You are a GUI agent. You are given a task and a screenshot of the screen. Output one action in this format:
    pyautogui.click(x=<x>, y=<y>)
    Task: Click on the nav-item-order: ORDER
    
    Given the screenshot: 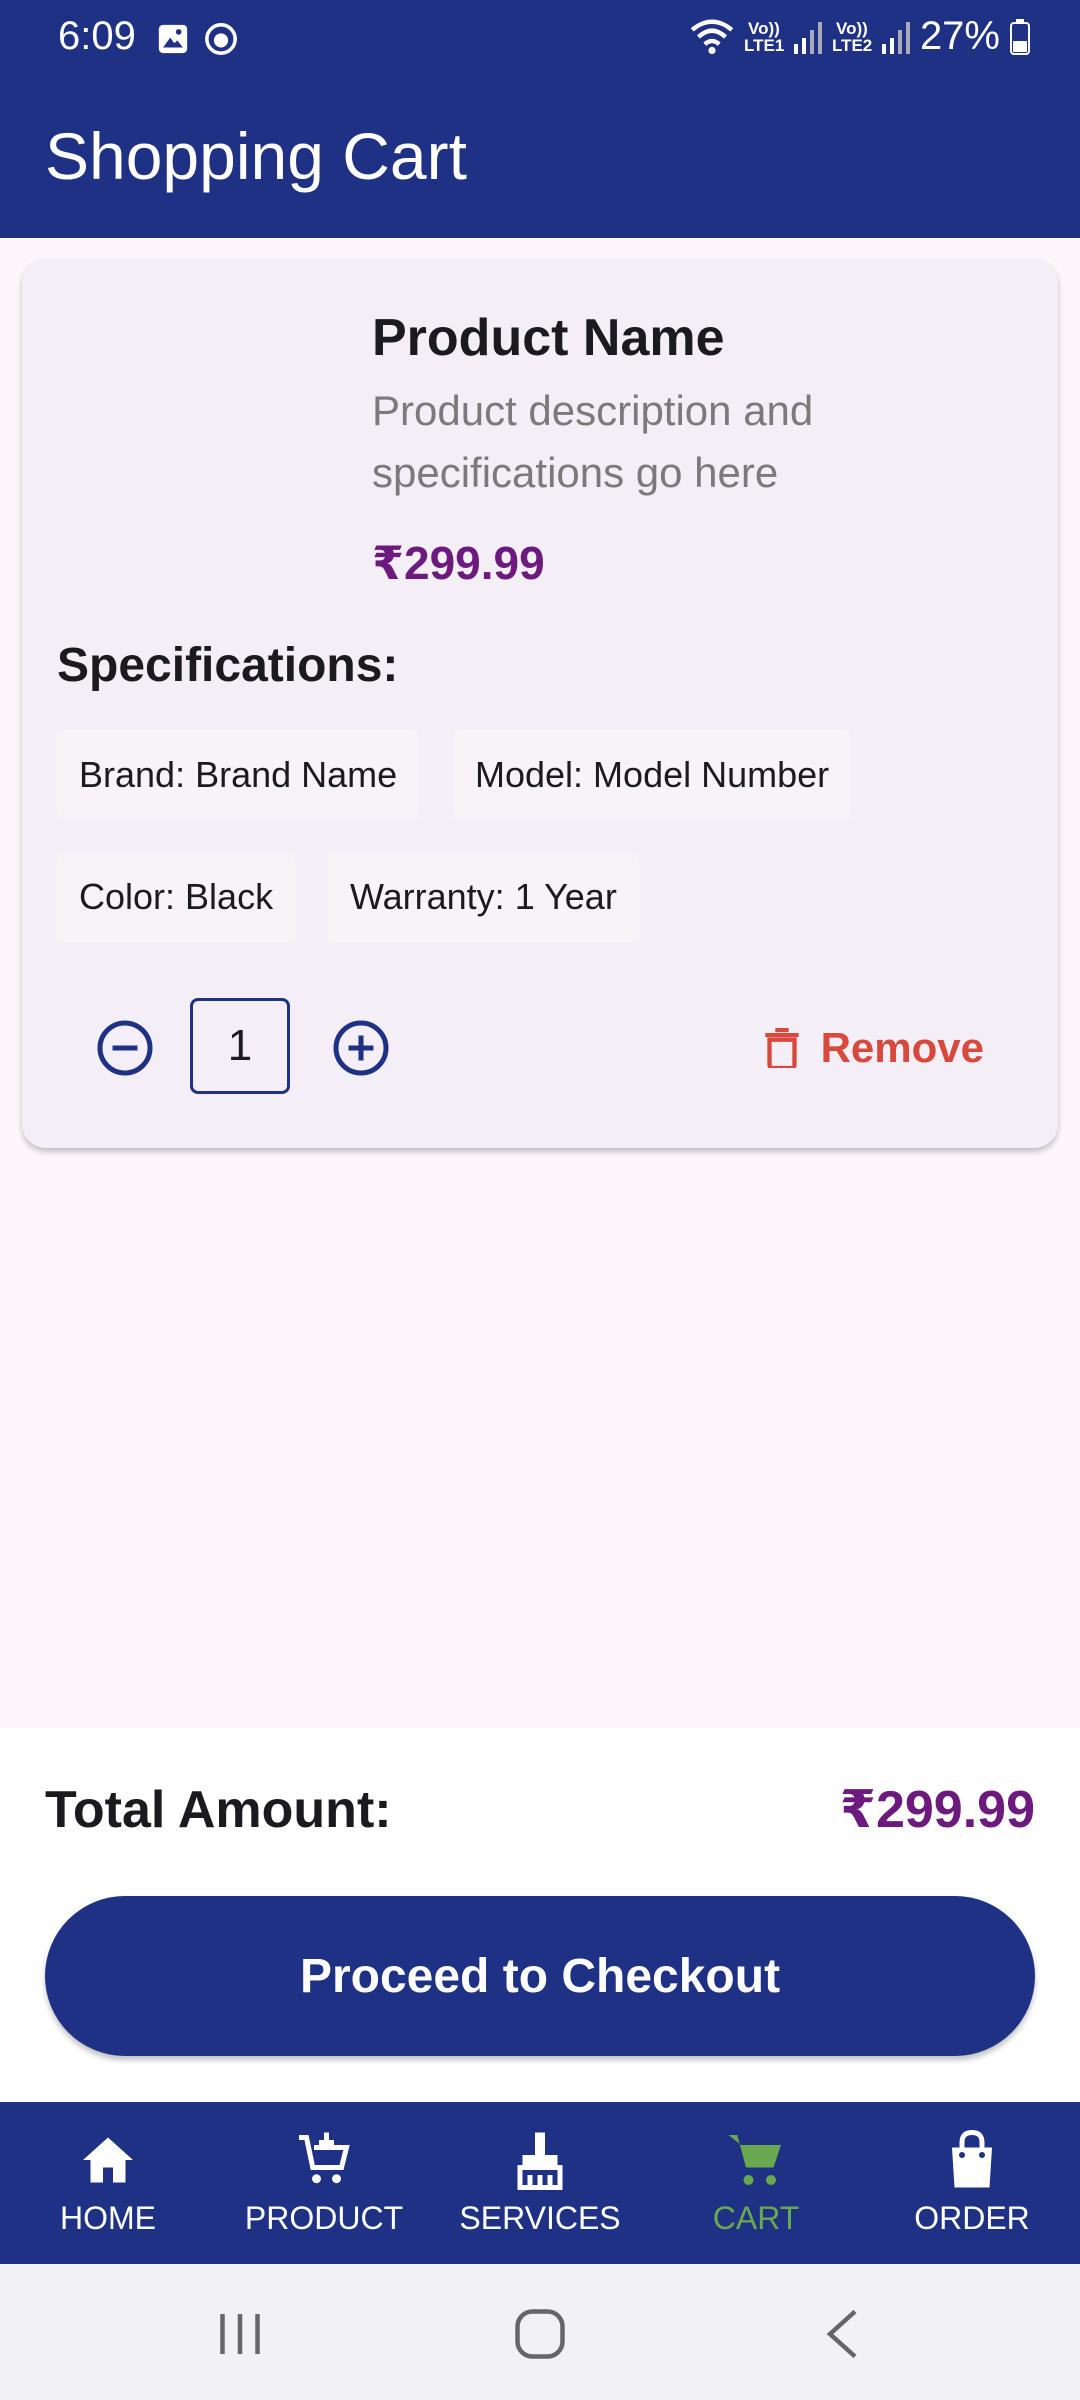 What is the action you would take?
    pyautogui.click(x=972, y=2183)
    